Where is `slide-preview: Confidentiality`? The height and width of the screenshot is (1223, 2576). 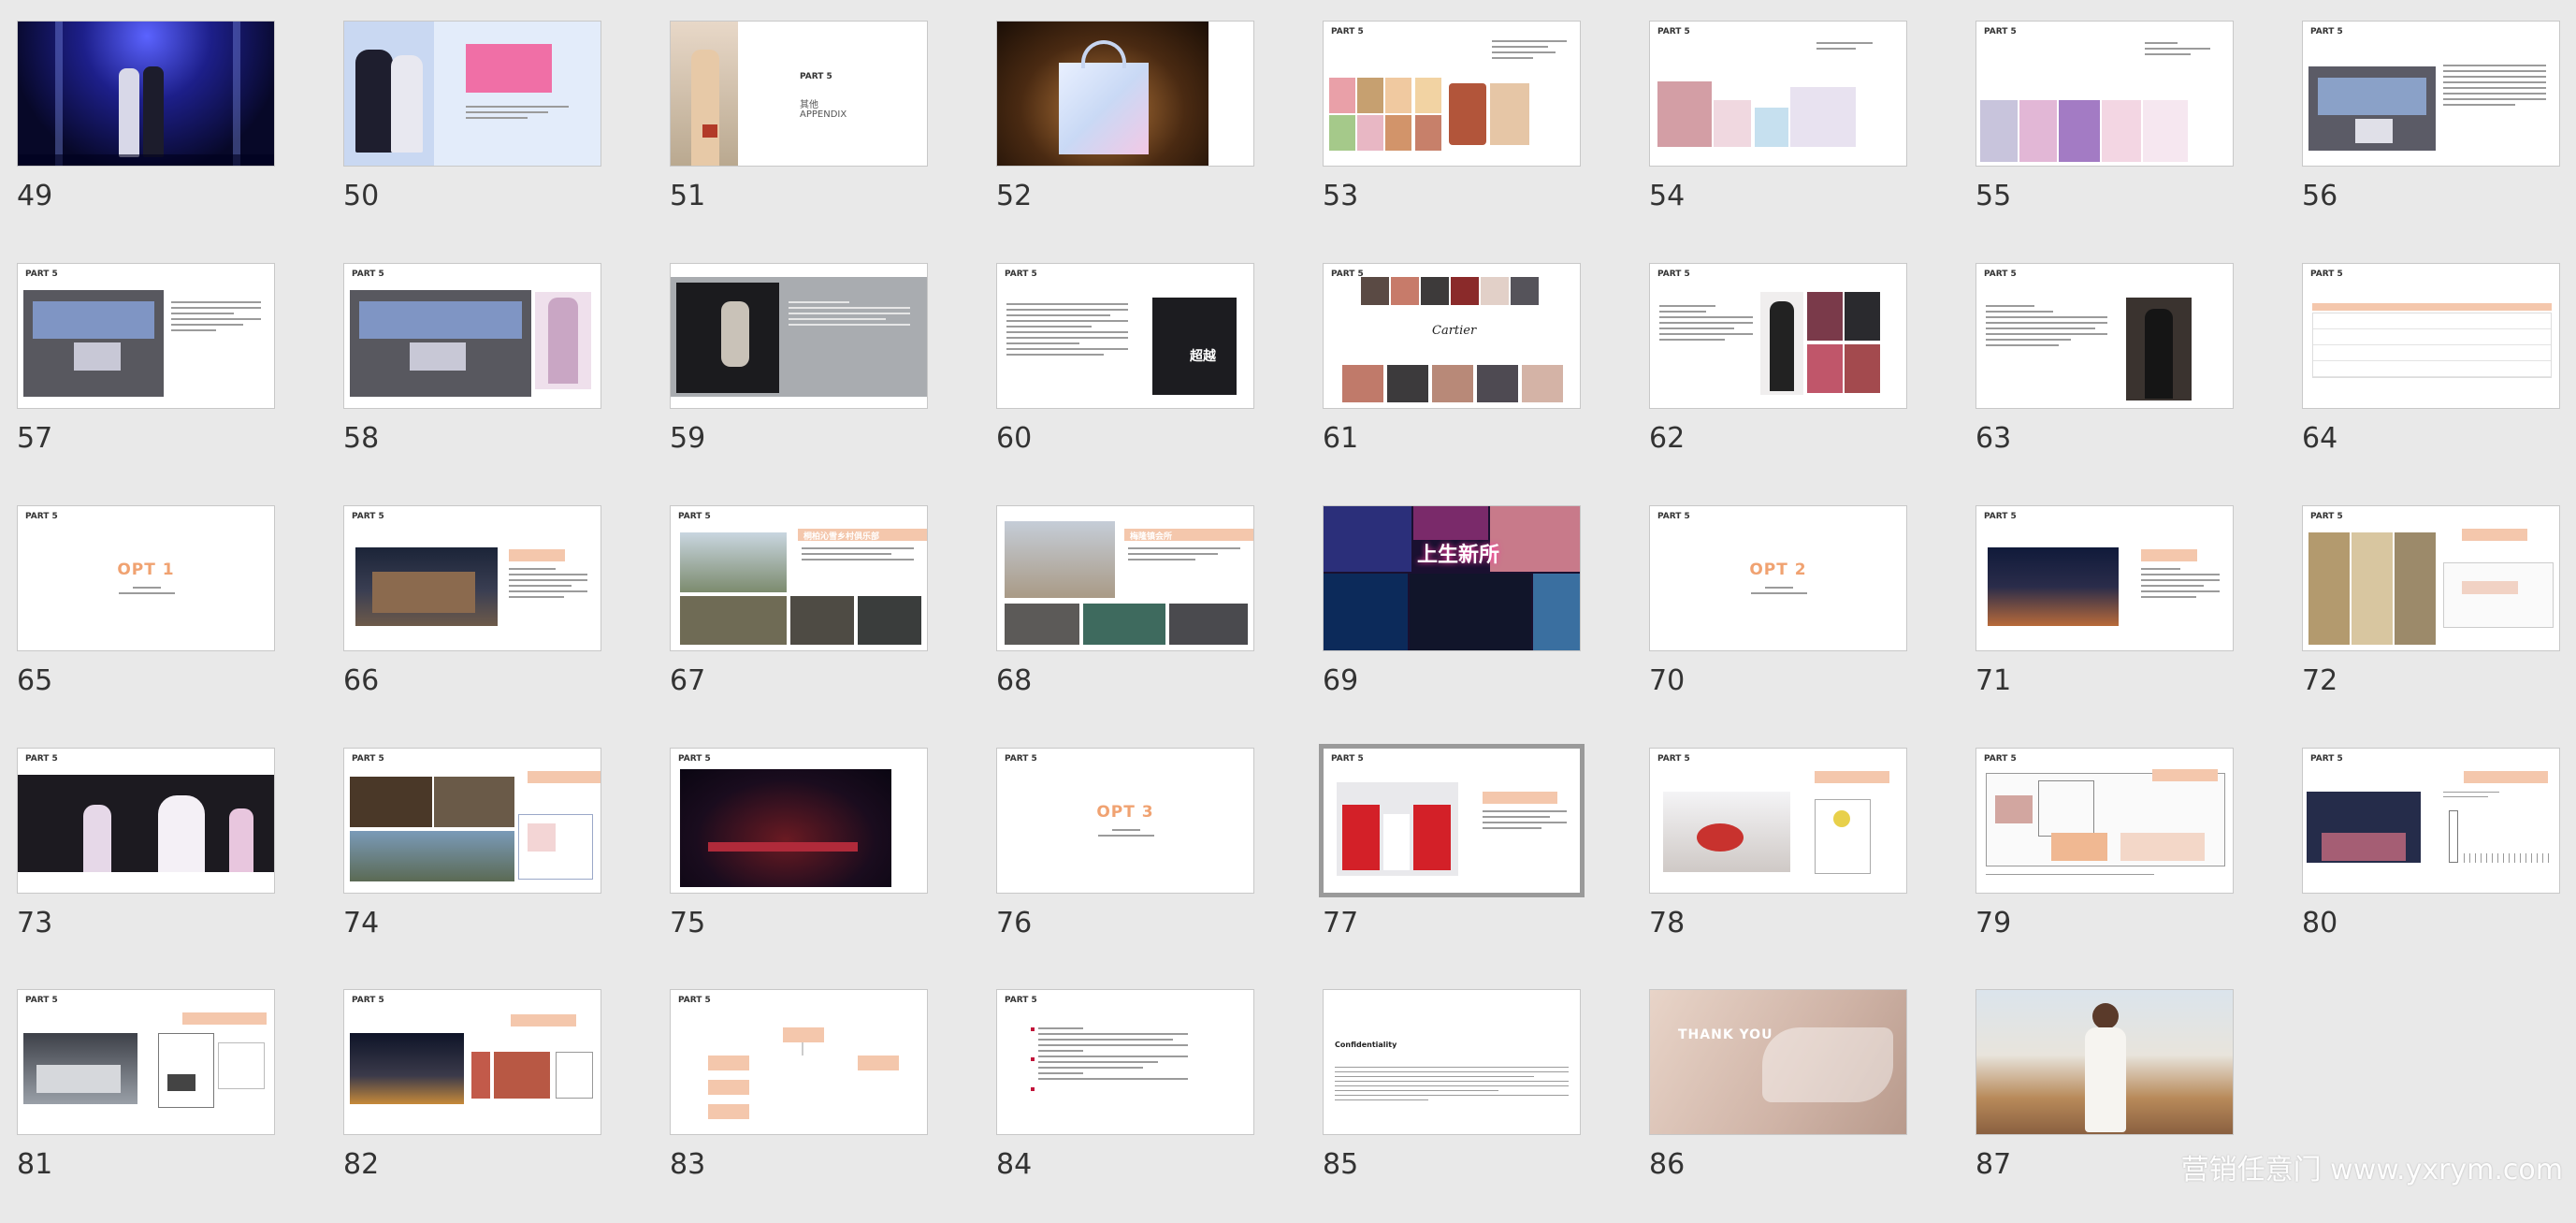
slide-preview: Confidentiality is located at coordinates (1452, 1062).